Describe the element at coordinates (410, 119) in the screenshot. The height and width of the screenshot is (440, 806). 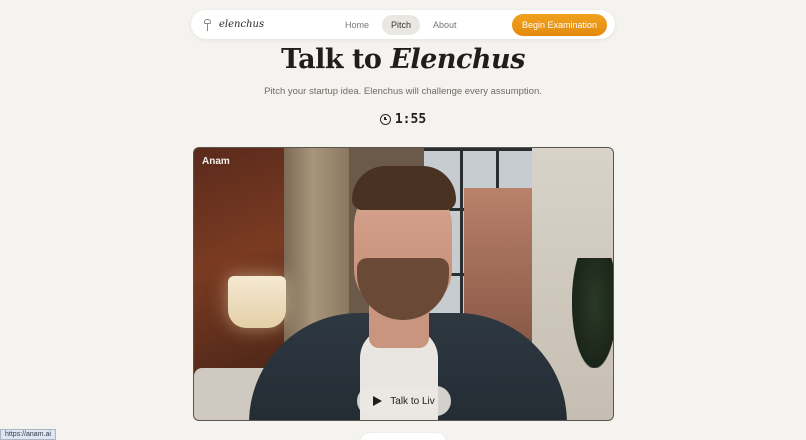
I see `timer-value: 1:55` at that location.